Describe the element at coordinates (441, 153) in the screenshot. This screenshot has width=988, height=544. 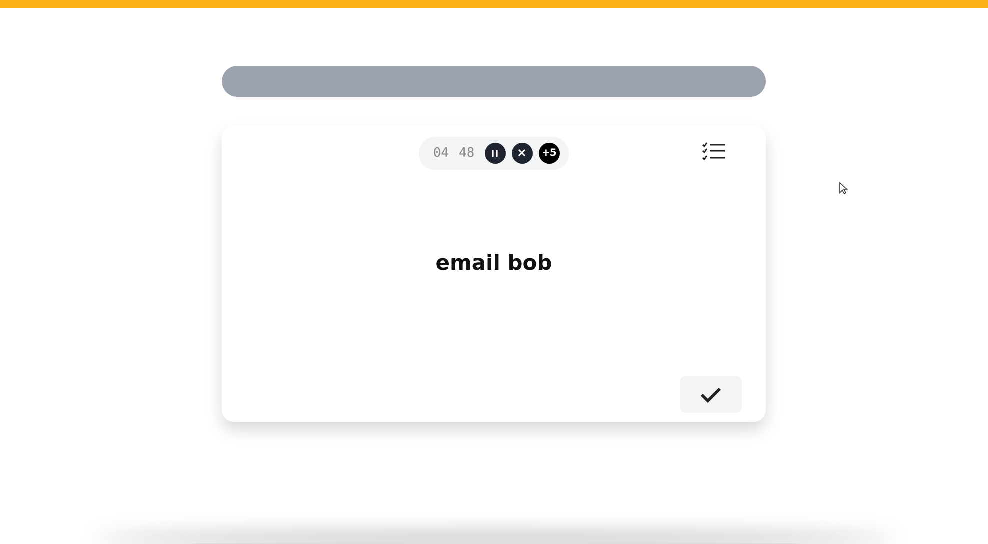
I see `timer-minutes: 04` at that location.